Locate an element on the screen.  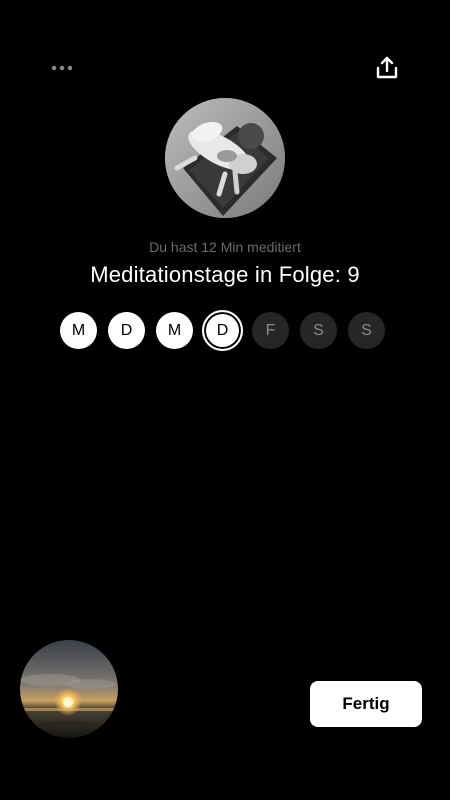
day-monday: M is located at coordinates (78, 330).